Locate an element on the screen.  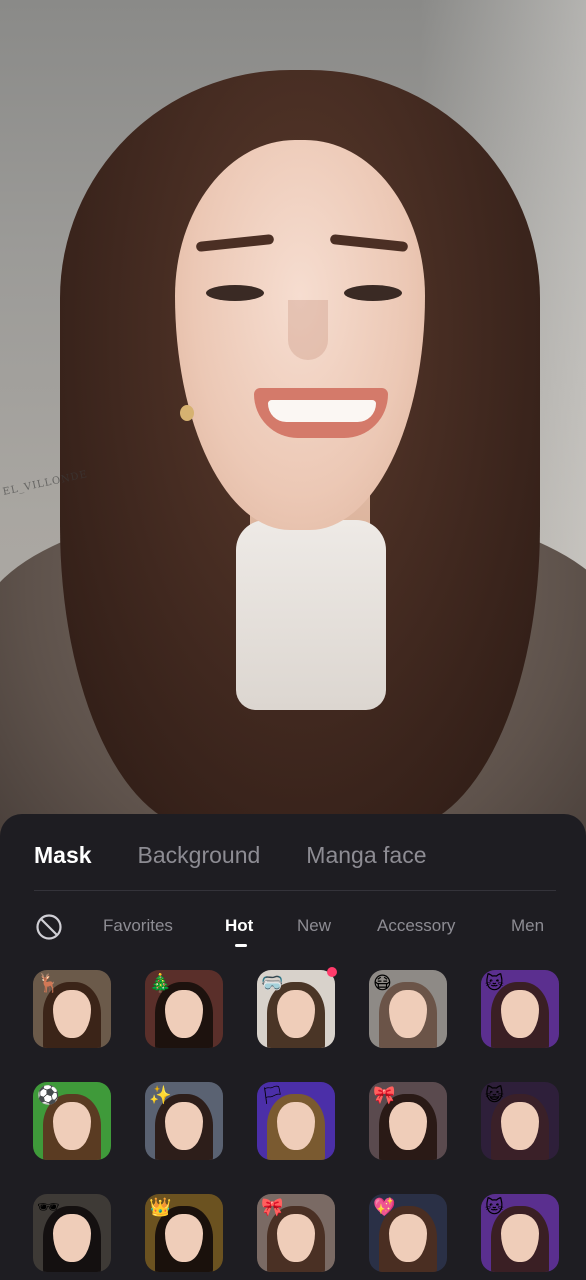
category-hot: Hot is located at coordinates (239, 926).